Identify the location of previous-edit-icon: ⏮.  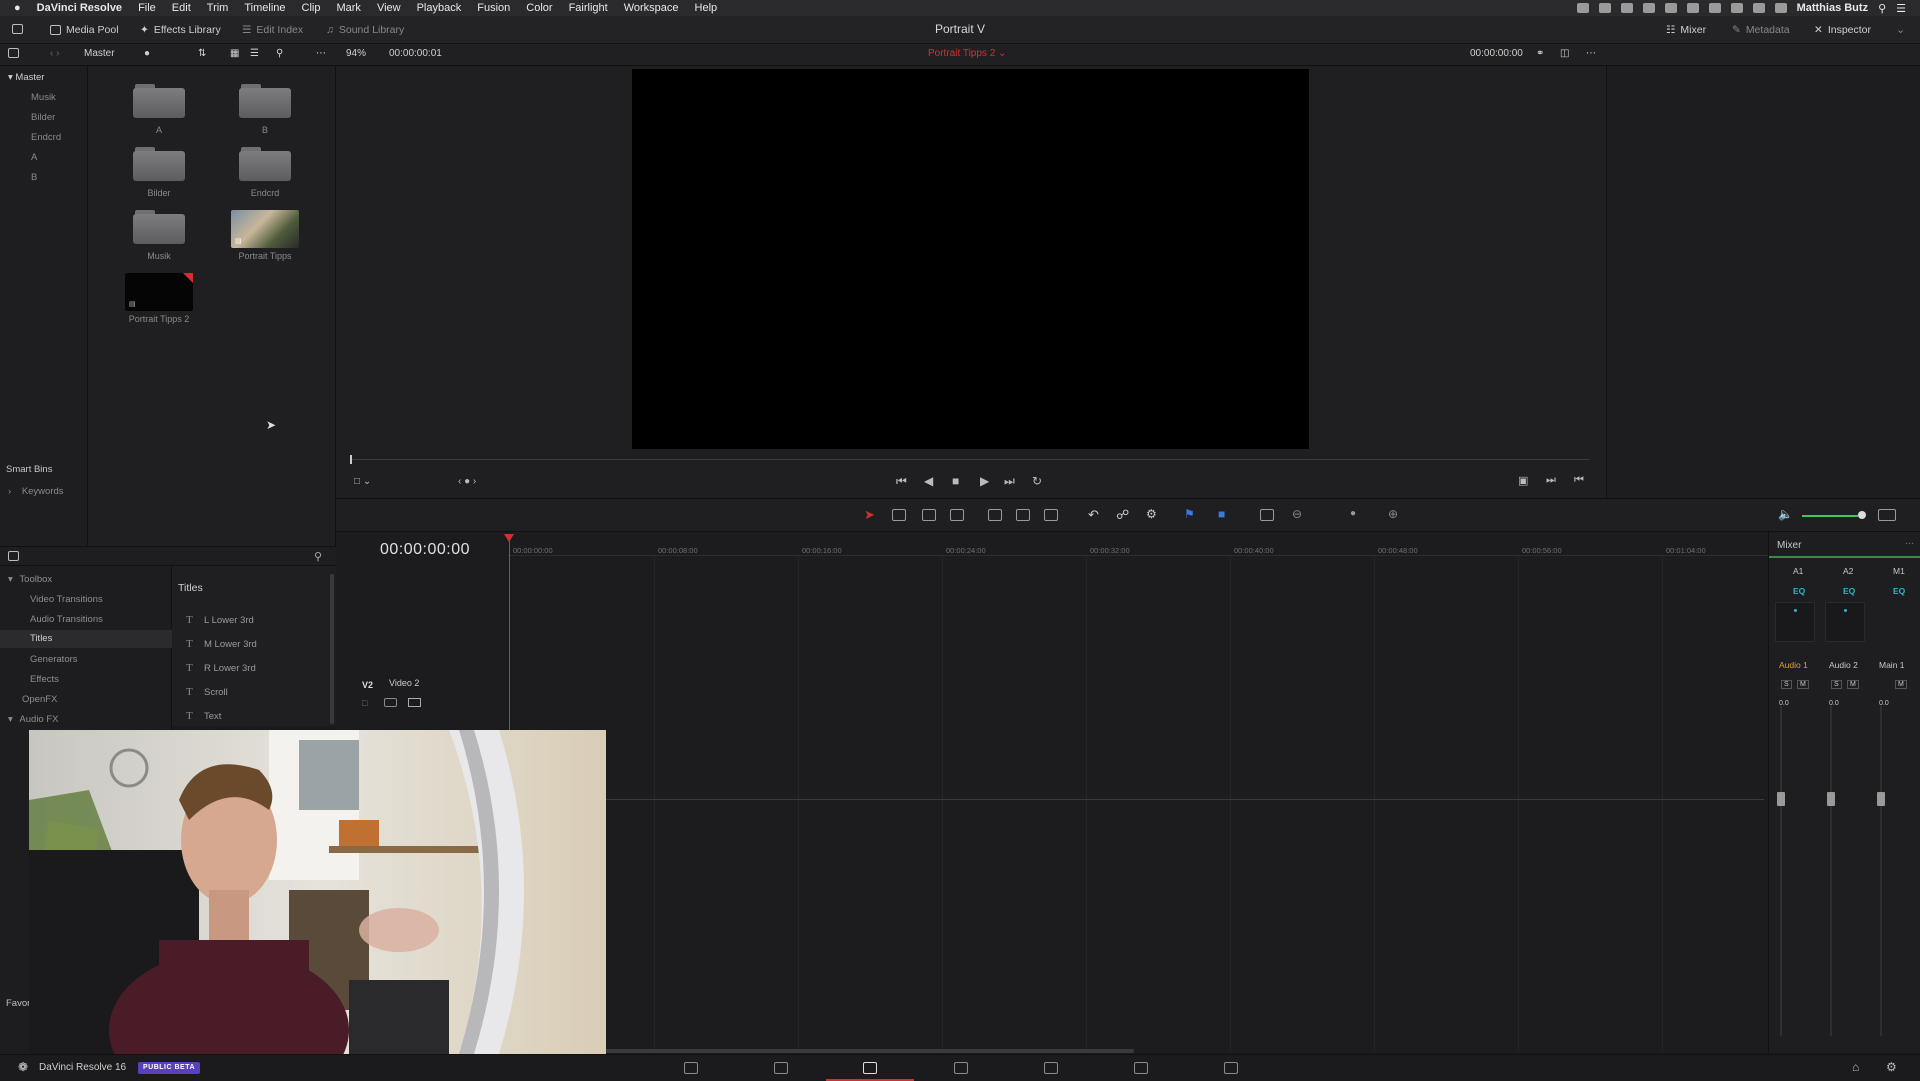
(1579, 480).